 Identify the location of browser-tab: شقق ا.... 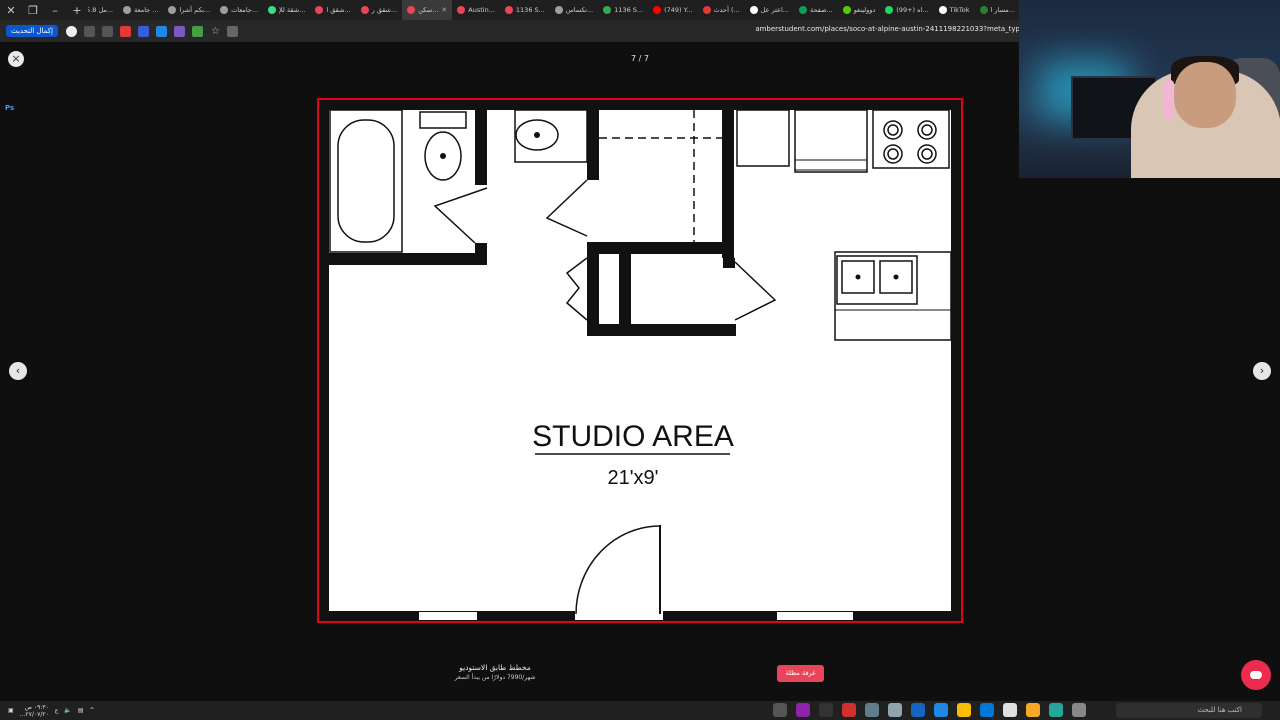
(332, 10).